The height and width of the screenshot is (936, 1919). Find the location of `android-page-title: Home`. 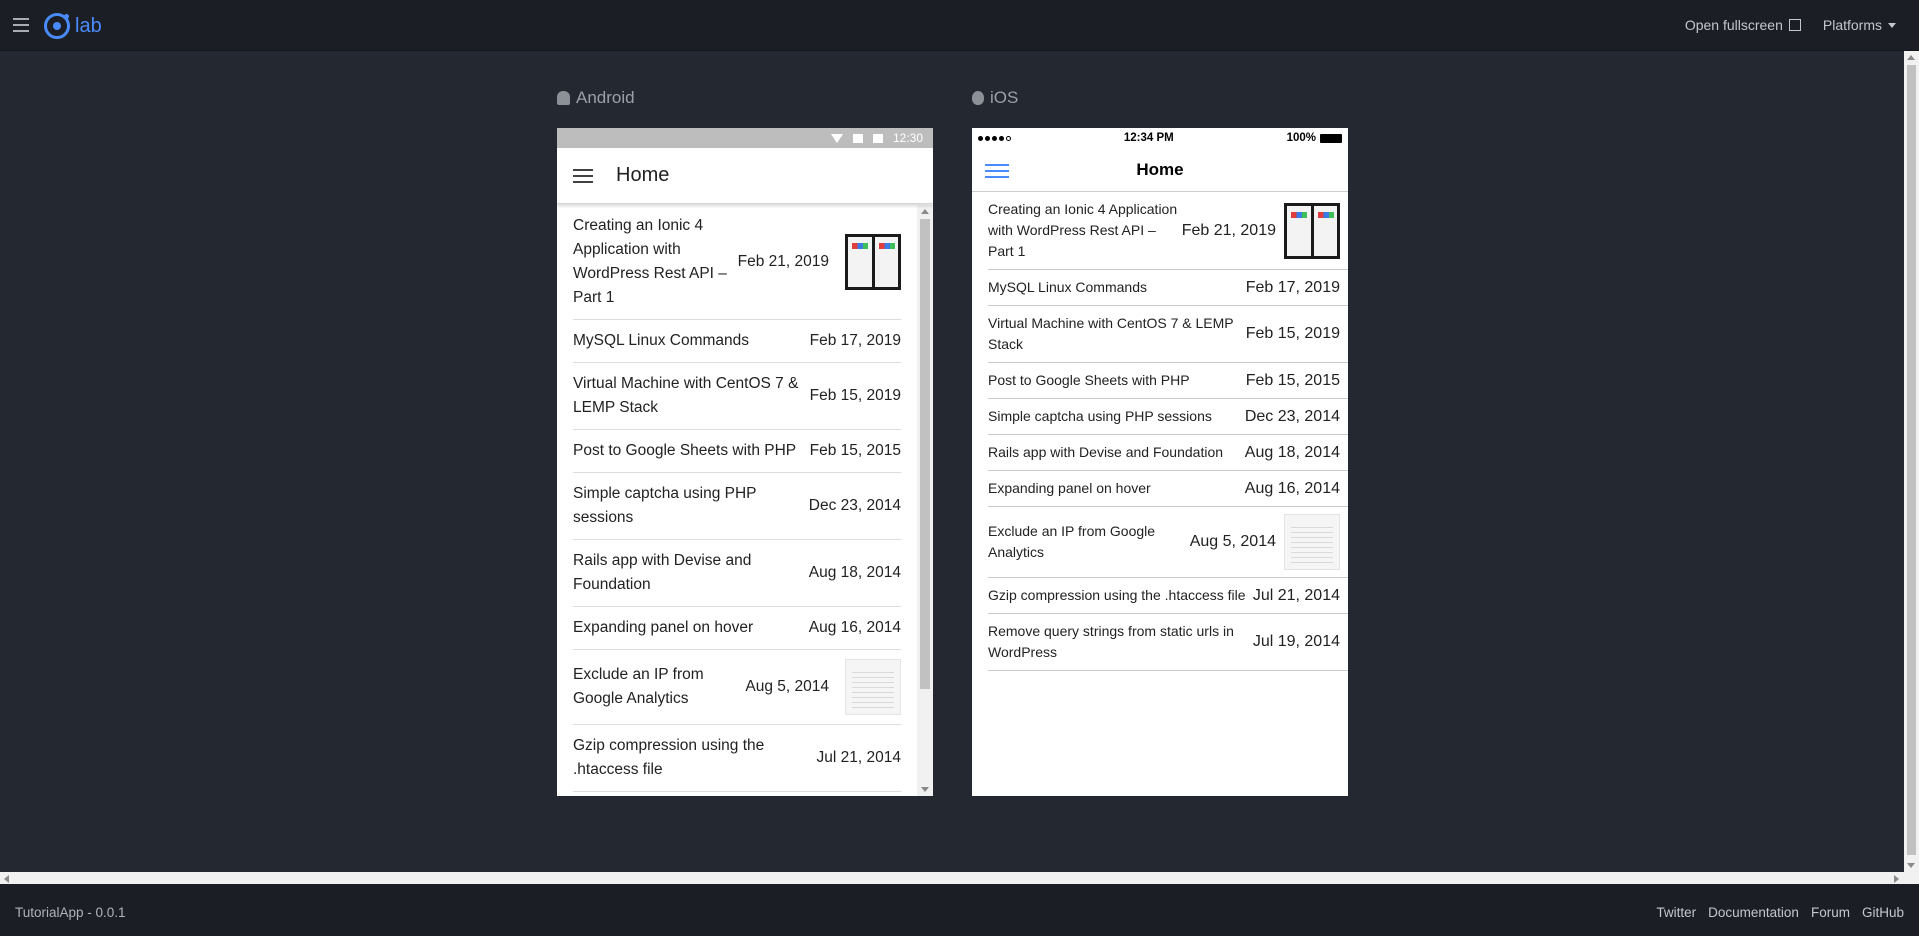

android-page-title: Home is located at coordinates (643, 175).